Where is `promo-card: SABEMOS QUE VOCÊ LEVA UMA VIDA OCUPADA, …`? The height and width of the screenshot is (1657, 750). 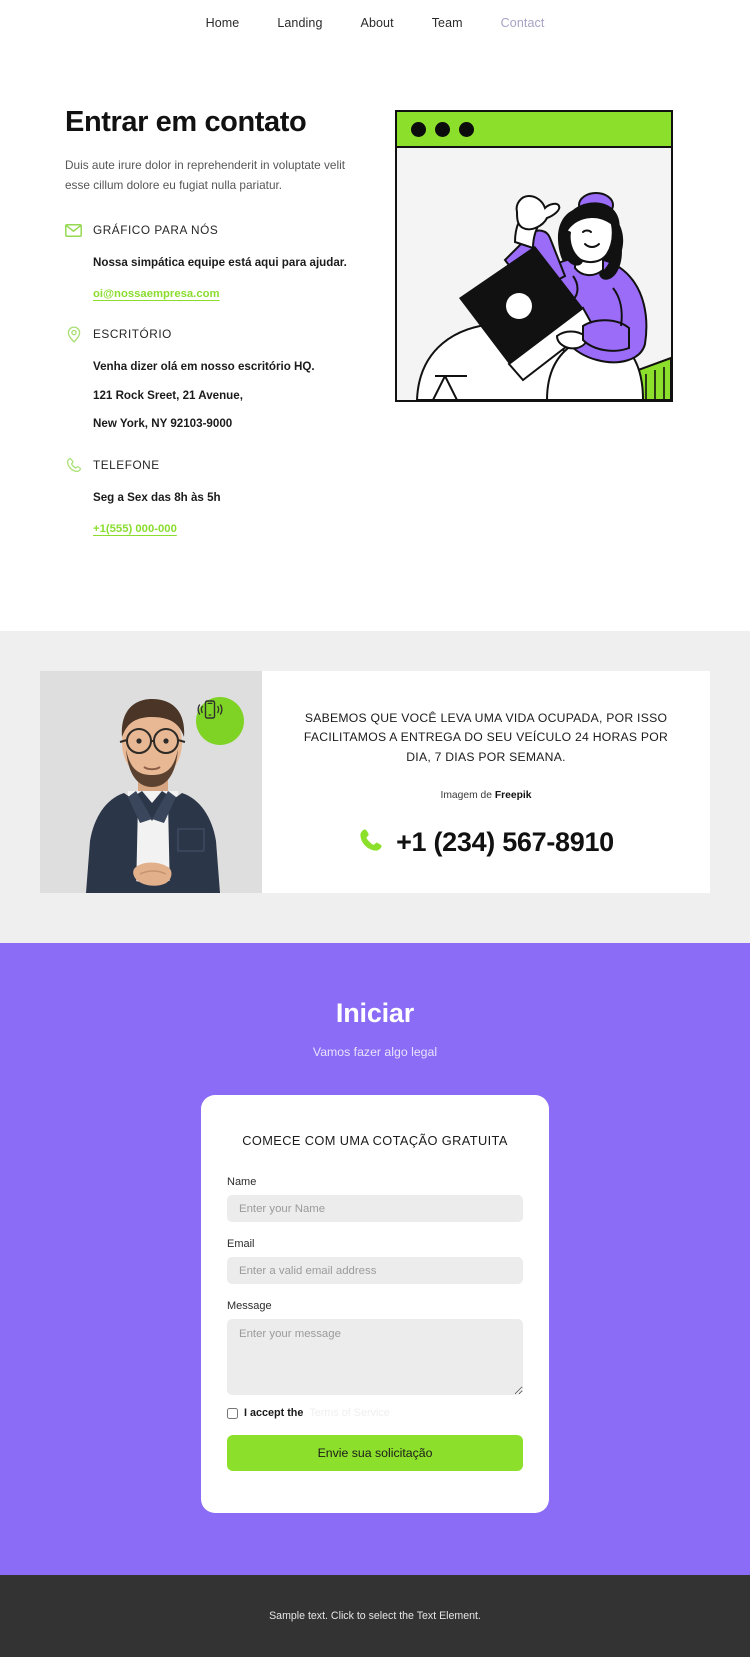 promo-card: SABEMOS QUE VOCÊ LEVA UMA VIDA OCUPADA, … is located at coordinates (375, 782).